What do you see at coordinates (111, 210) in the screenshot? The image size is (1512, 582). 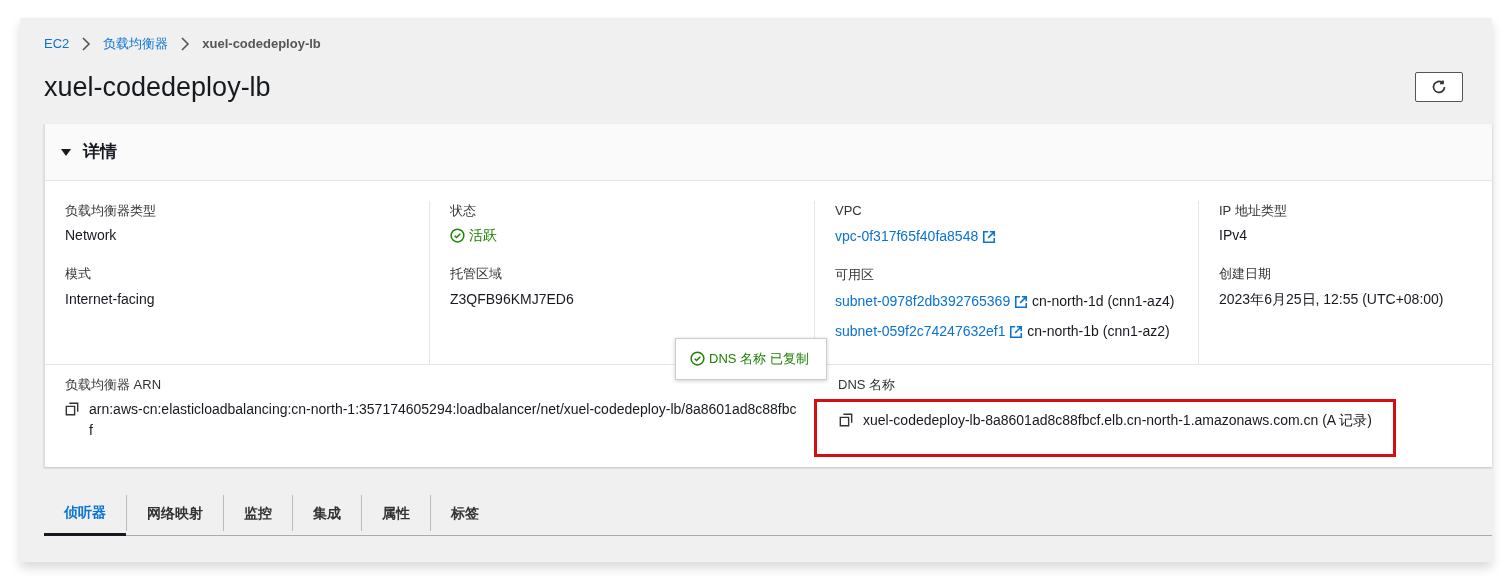 I see `field-label: 负载均衡器类型` at bounding box center [111, 210].